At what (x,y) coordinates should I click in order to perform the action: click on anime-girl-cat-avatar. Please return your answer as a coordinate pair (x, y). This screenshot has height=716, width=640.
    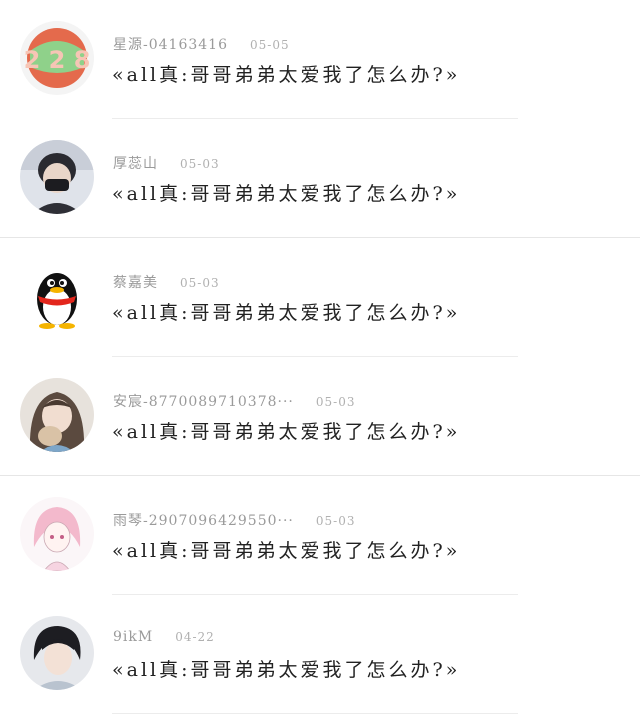
    Looking at the image, I should click on (57, 415).